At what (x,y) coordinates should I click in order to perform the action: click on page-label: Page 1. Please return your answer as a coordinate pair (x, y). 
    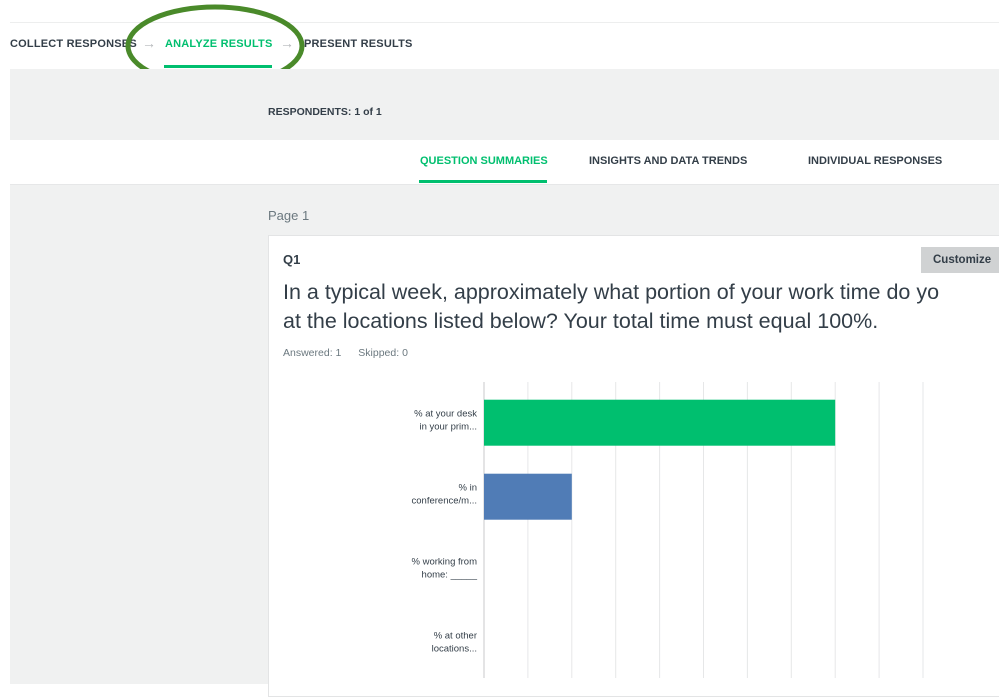
    Looking at the image, I should click on (289, 215).